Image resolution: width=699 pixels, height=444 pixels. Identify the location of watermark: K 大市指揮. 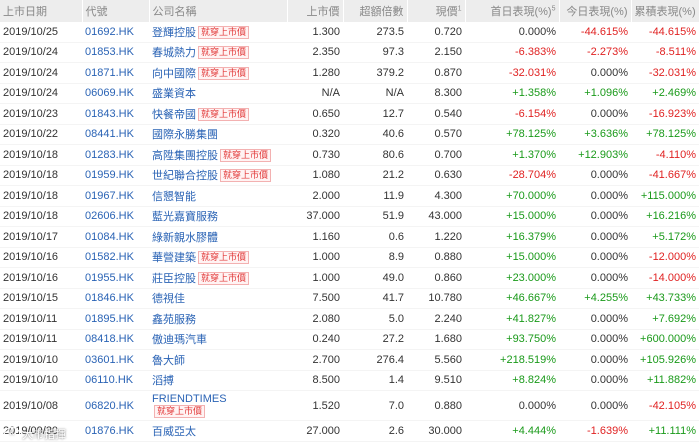
(35, 434).